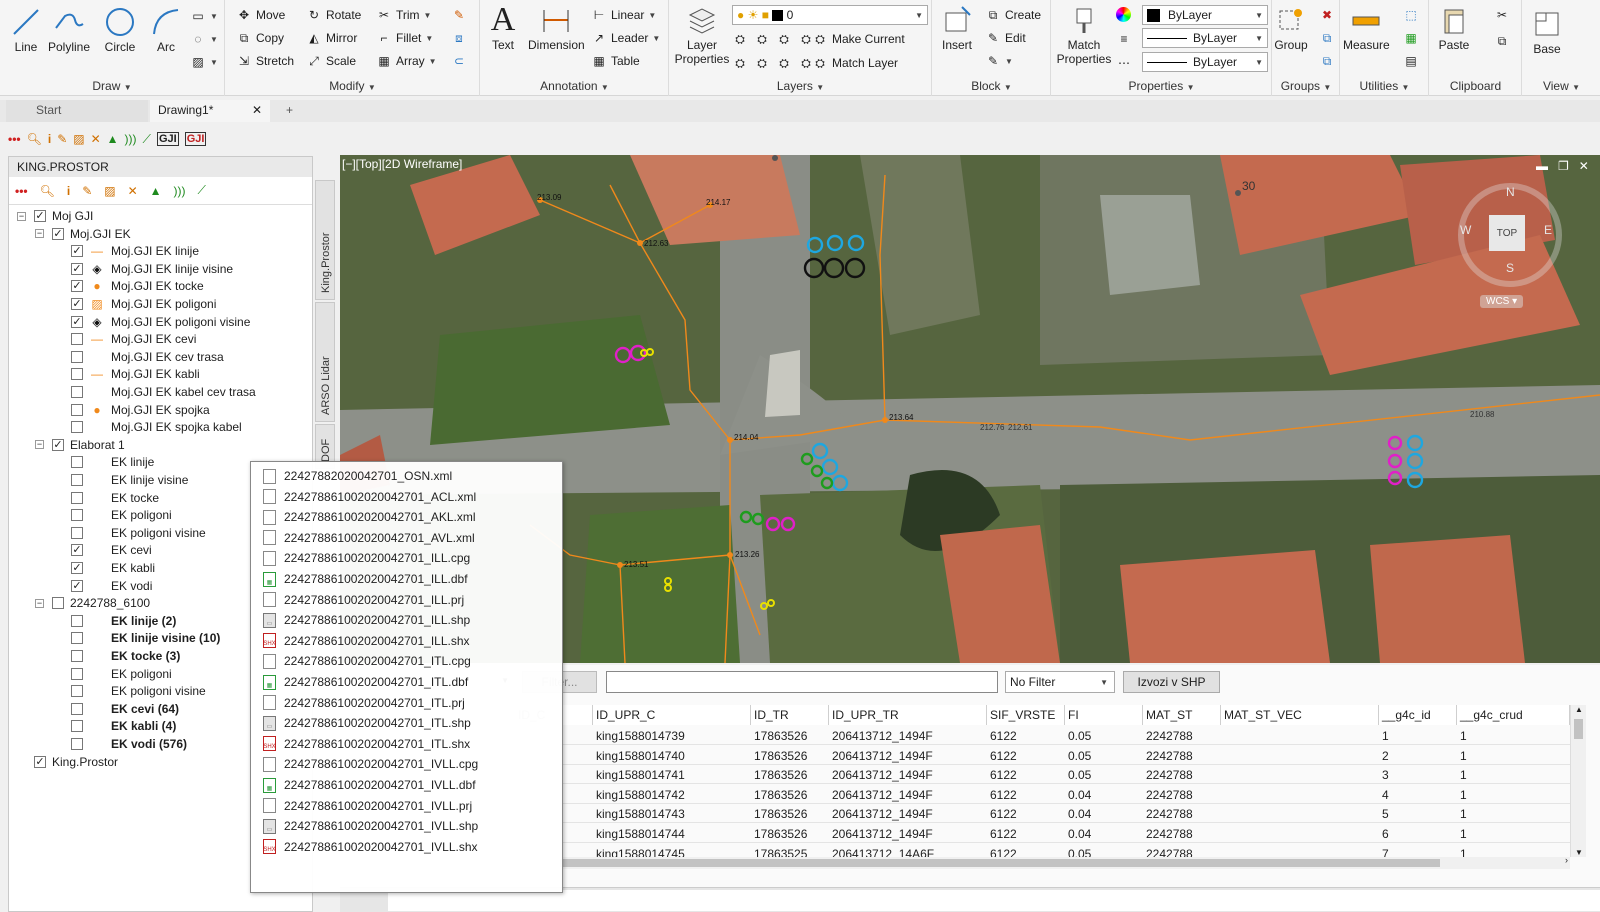  I want to click on linetype-dropdown: ByLayer ▼, so click(1205, 62).